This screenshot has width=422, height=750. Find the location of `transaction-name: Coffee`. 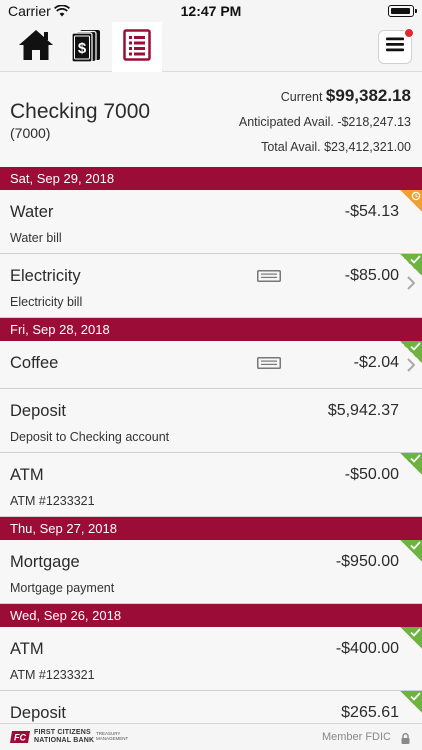

transaction-name: Coffee is located at coordinates (34, 363).